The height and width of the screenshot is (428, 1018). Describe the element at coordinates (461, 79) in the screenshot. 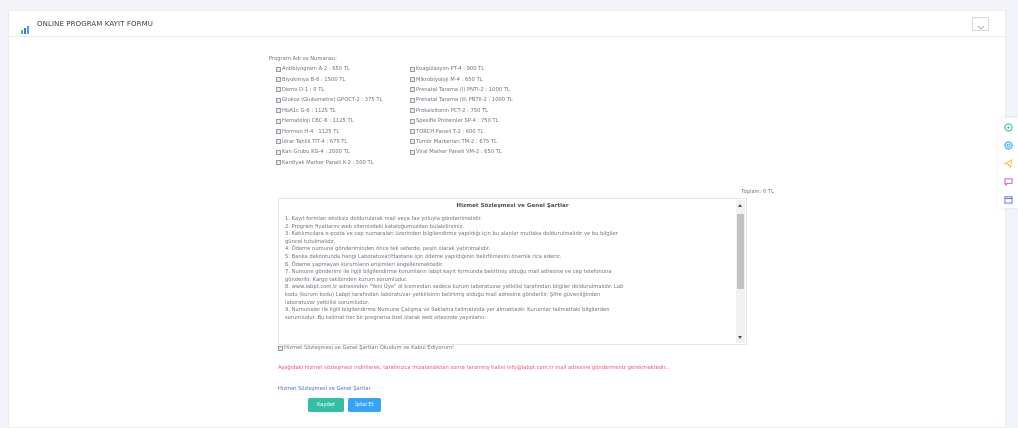

I see `program-checkbox-item: Mikrobiyoloji M-4 : 650 TL` at that location.